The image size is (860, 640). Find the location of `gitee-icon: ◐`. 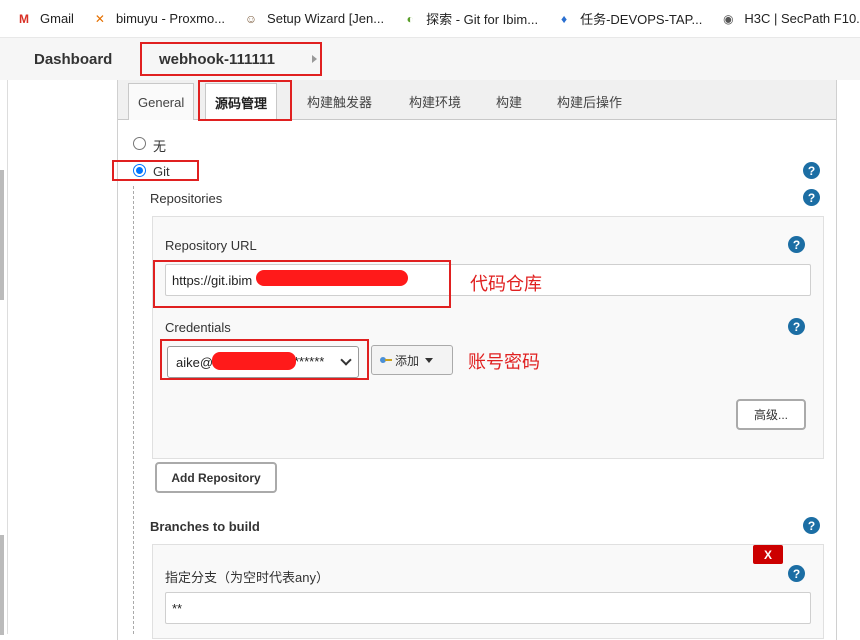

gitee-icon: ◐ is located at coordinates (410, 18).